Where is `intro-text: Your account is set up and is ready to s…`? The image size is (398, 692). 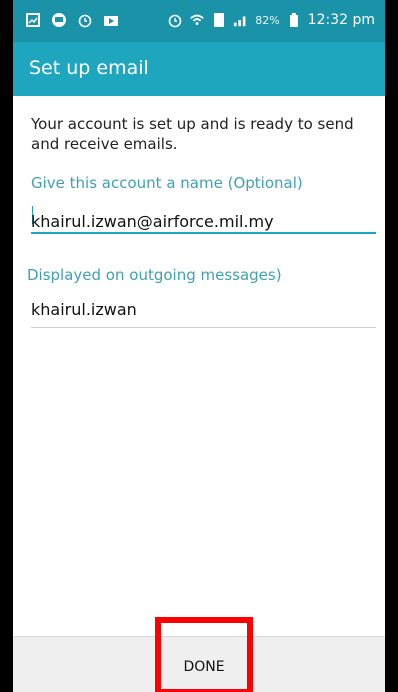 intro-text: Your account is set up and is ready to s… is located at coordinates (192, 134).